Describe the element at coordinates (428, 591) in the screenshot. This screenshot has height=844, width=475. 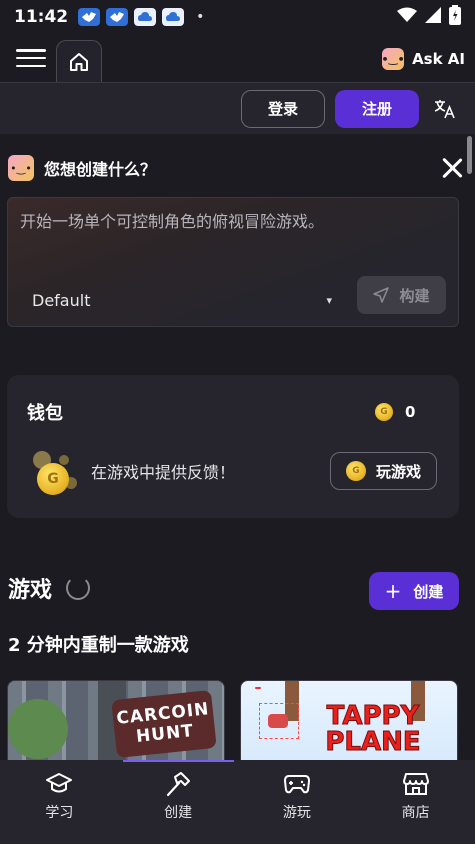
I see `create-game-label: 创建` at that location.